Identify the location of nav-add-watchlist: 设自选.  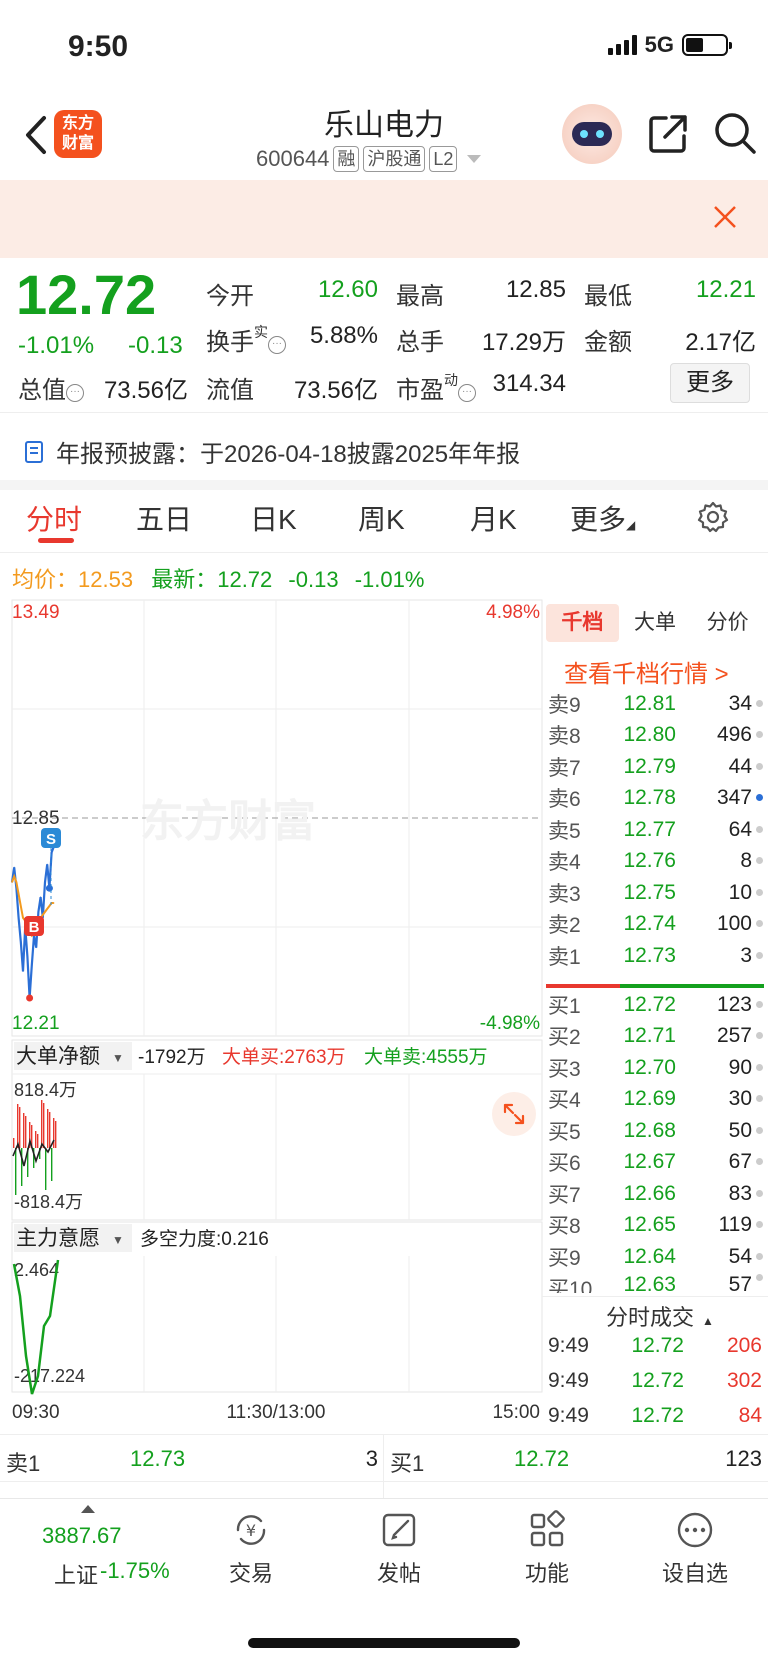
(695, 1549).